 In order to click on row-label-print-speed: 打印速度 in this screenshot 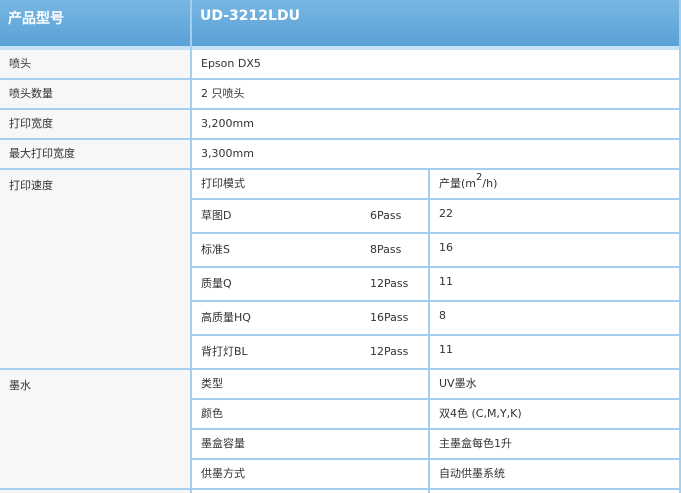, I will do `click(95, 269)`.